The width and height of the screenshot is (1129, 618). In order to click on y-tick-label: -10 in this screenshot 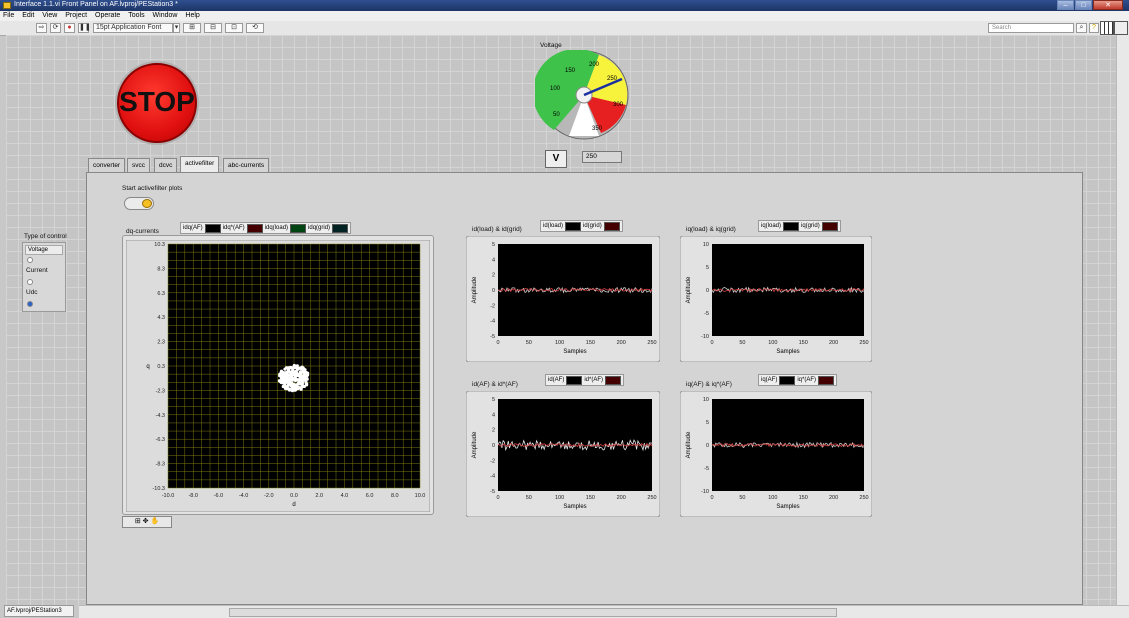, I will do `click(705, 492)`.